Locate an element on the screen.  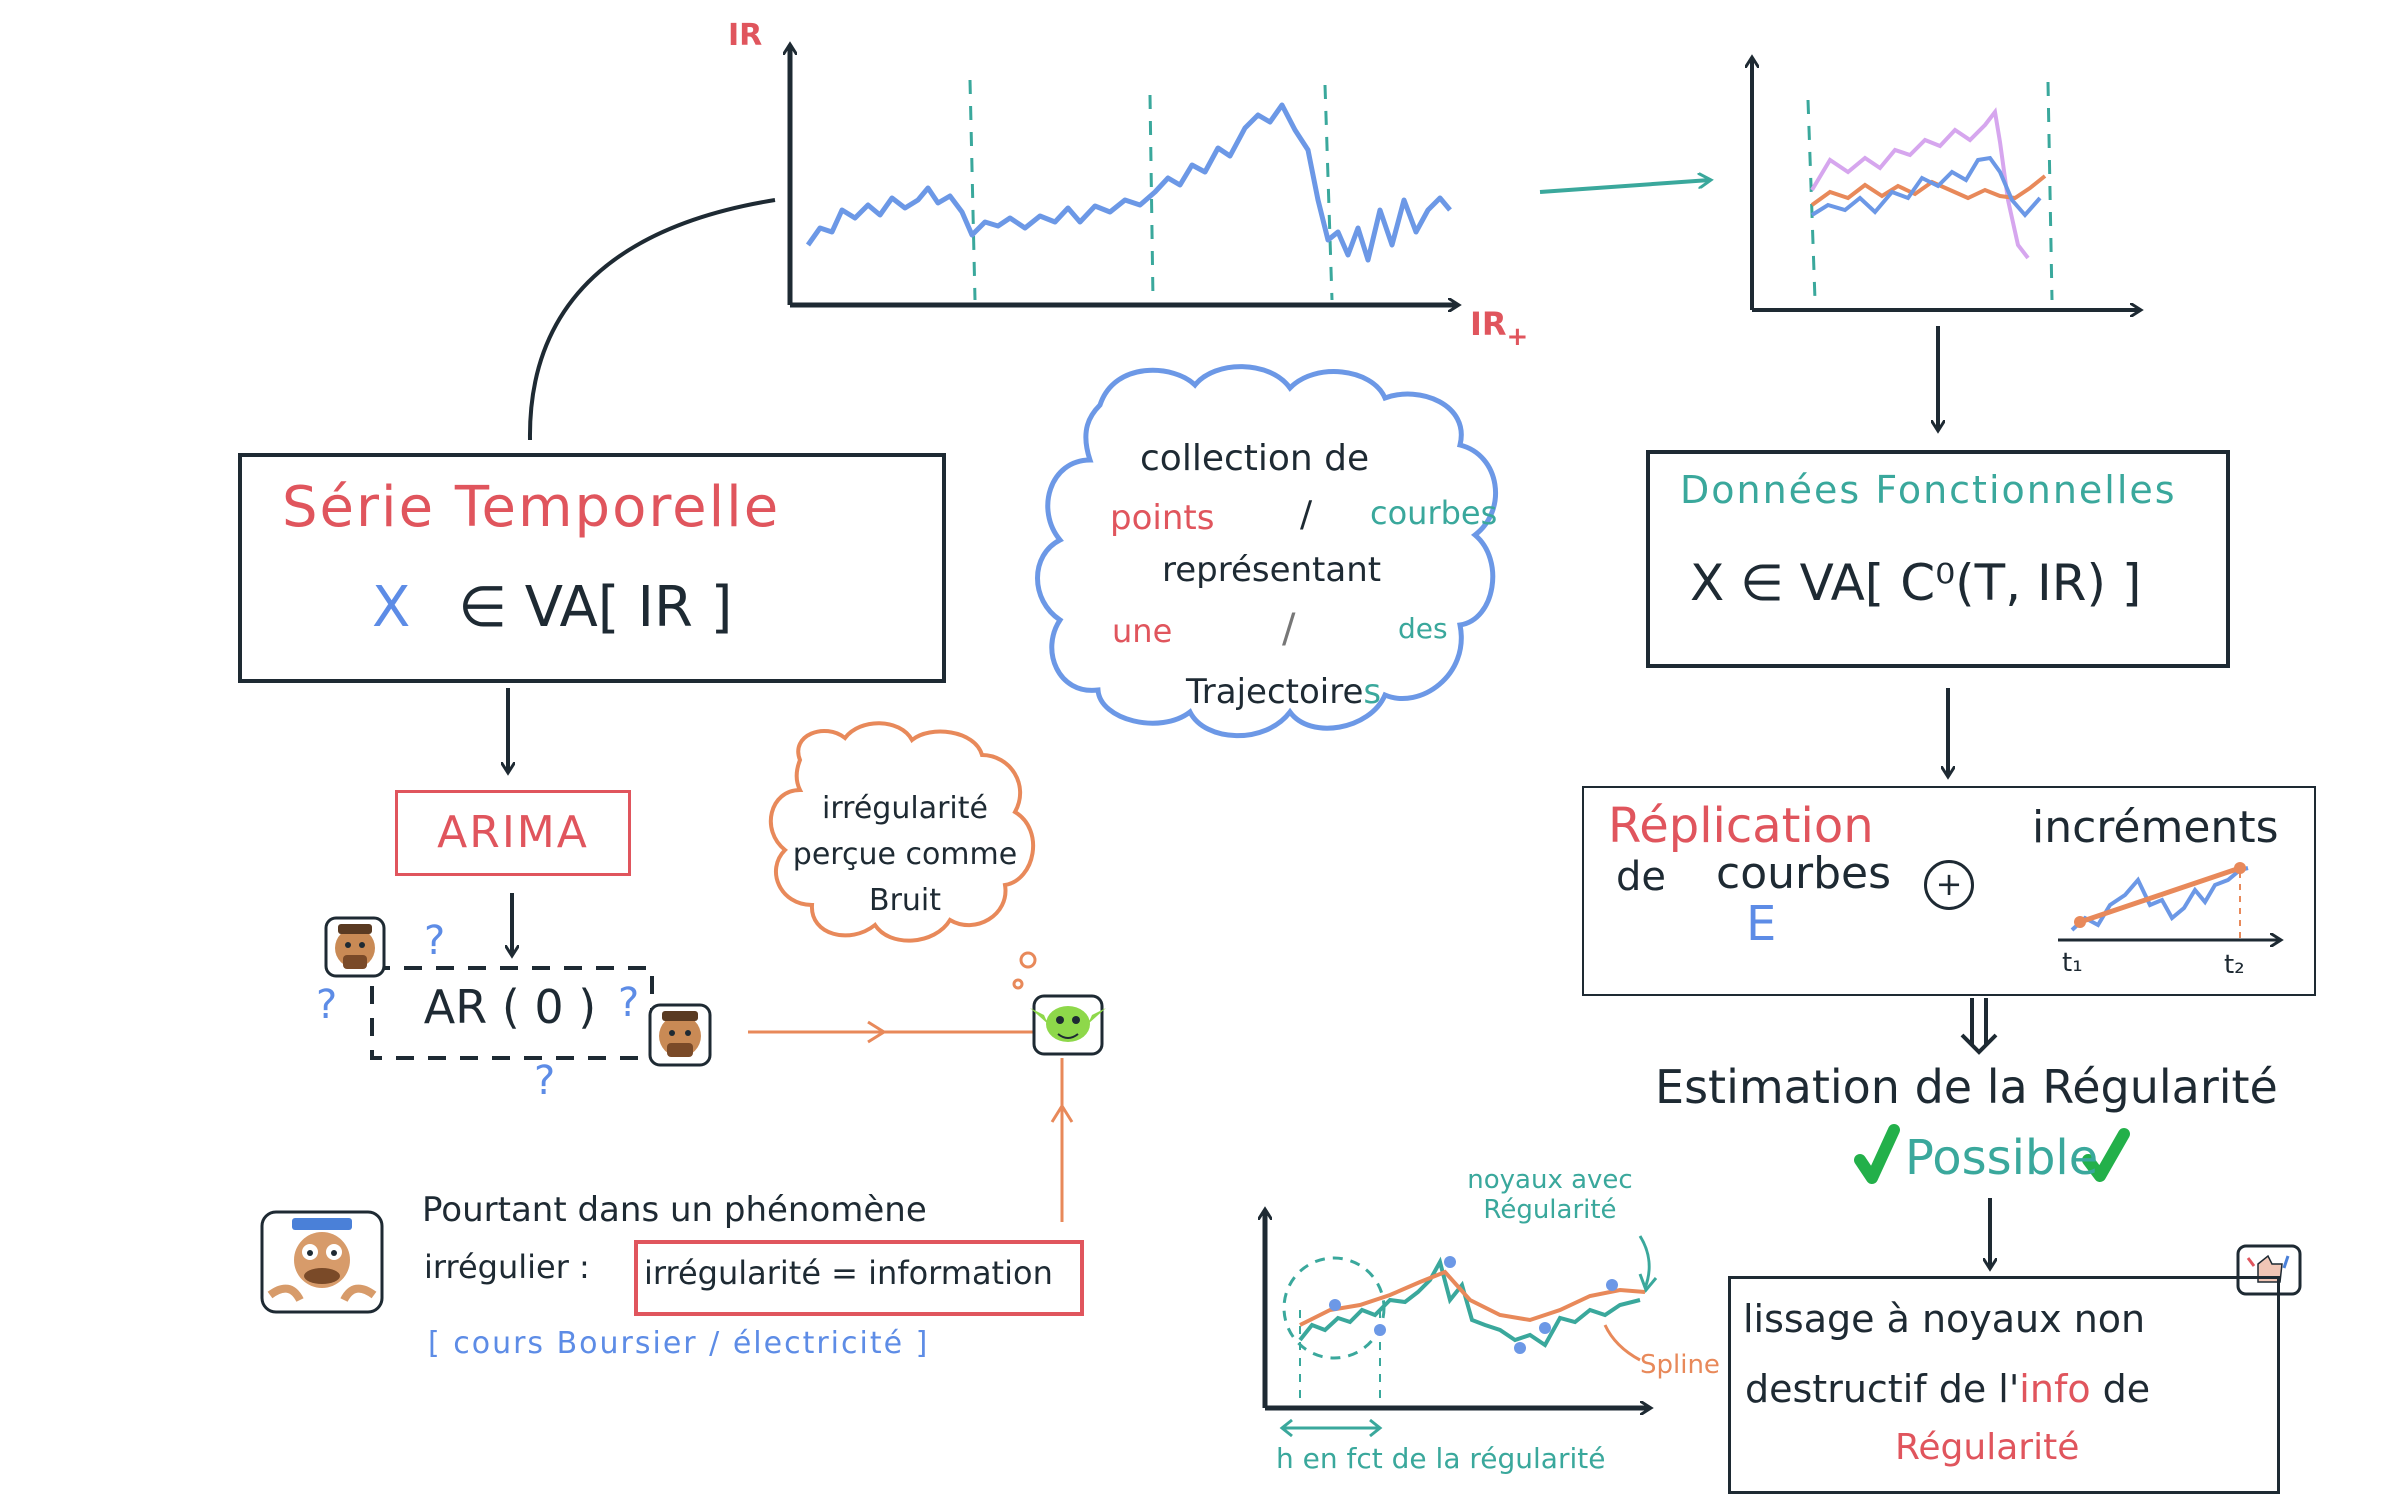
cloud-line-3: représentant is located at coordinates (1272, 570).